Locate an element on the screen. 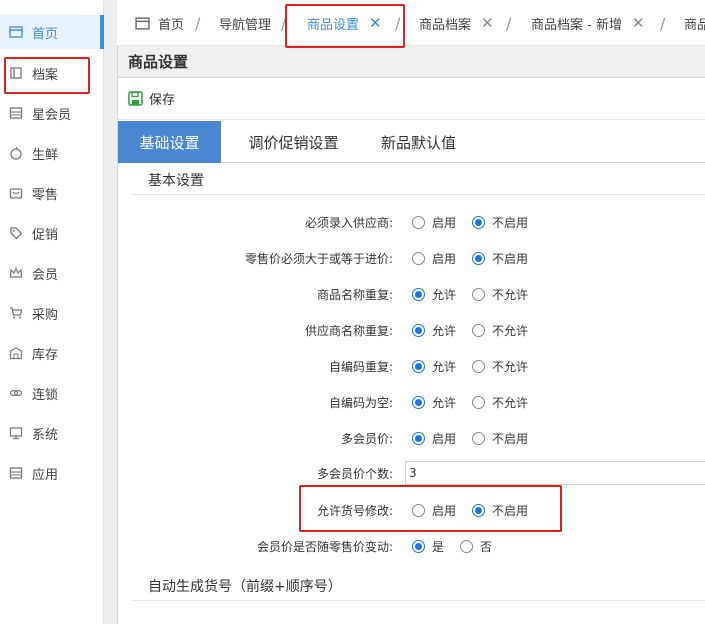  sidebar-gap is located at coordinates (110, 312).